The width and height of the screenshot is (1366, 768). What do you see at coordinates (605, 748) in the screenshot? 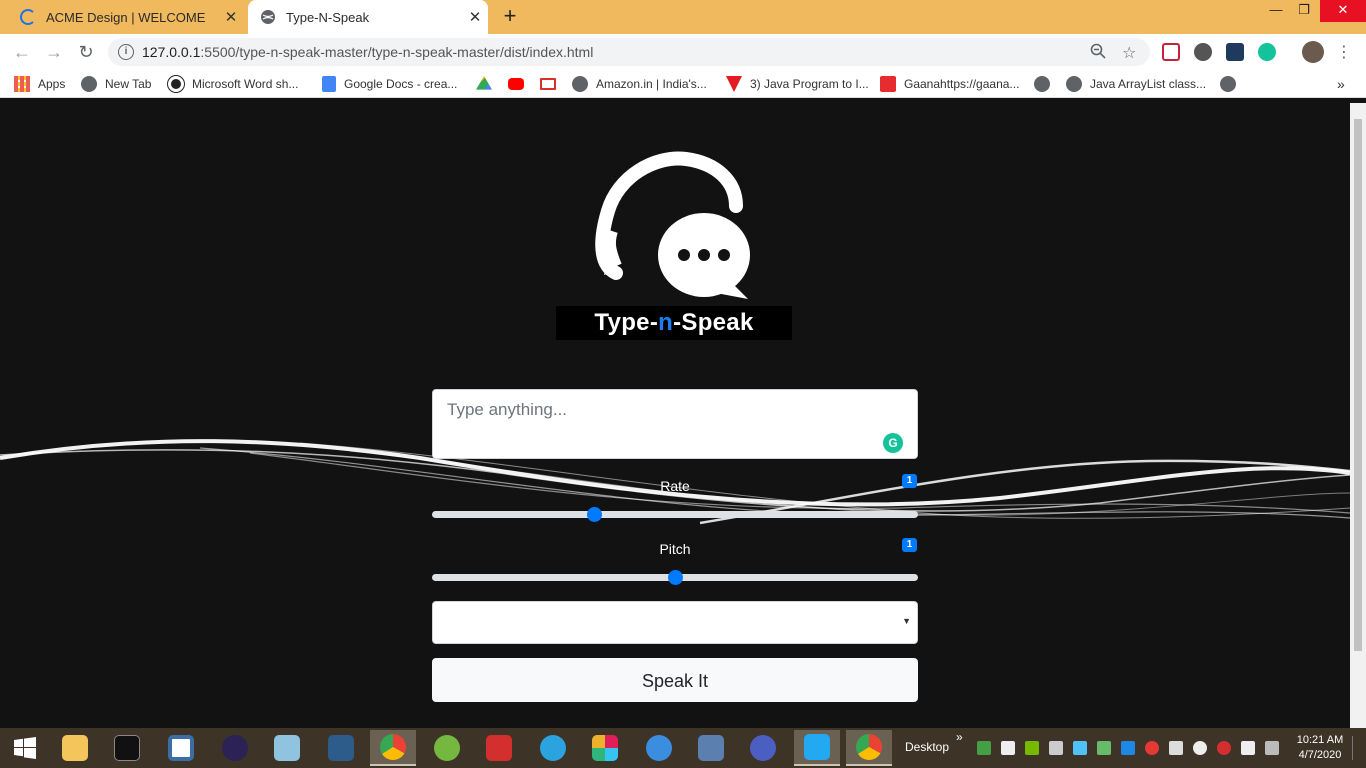
I see `slack-icon` at bounding box center [605, 748].